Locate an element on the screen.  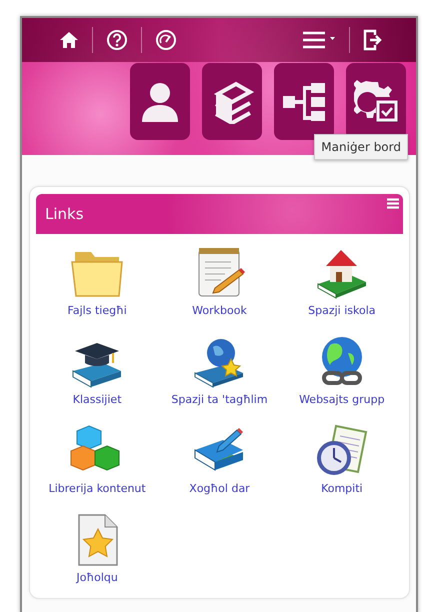
help-icon is located at coordinates (117, 40).